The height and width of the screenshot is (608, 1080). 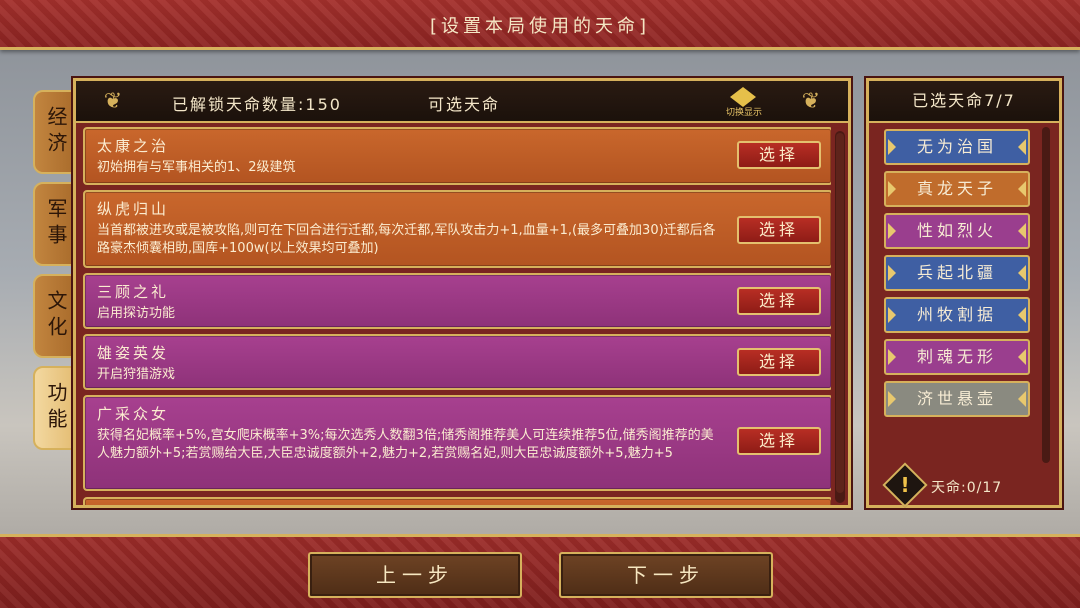 I want to click on selected-item: 州牧割据, so click(x=957, y=315).